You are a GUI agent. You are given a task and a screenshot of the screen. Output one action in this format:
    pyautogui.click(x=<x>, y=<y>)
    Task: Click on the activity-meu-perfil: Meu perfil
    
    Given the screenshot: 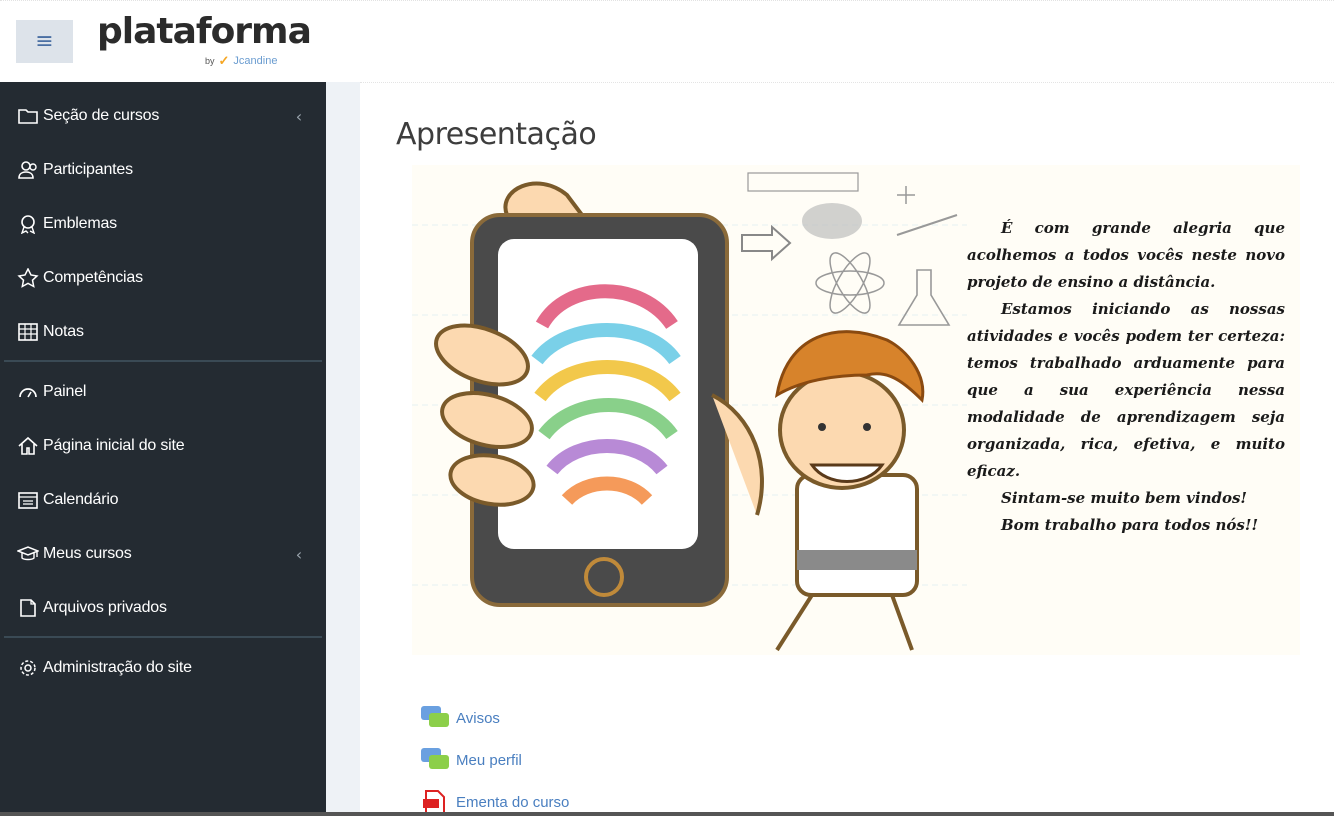 What is the action you would take?
    pyautogui.click(x=471, y=760)
    